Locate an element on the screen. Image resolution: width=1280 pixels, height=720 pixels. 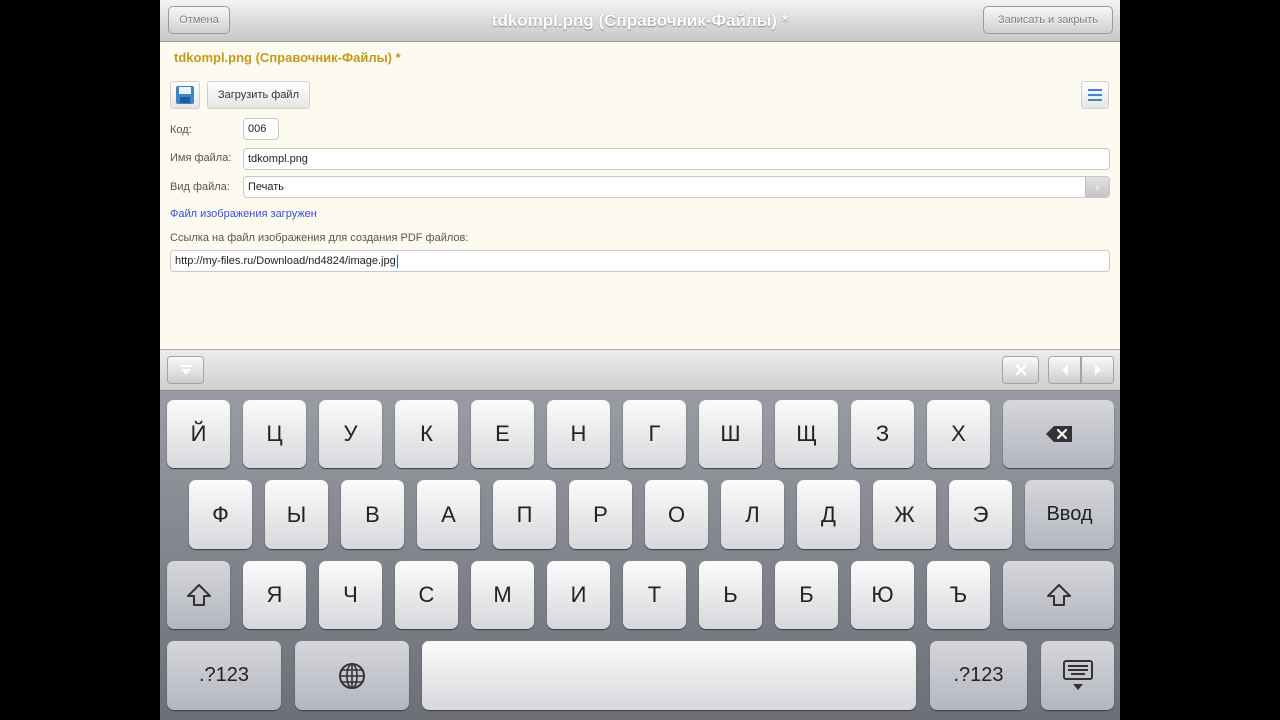
menu-button is located at coordinates (1095, 95).